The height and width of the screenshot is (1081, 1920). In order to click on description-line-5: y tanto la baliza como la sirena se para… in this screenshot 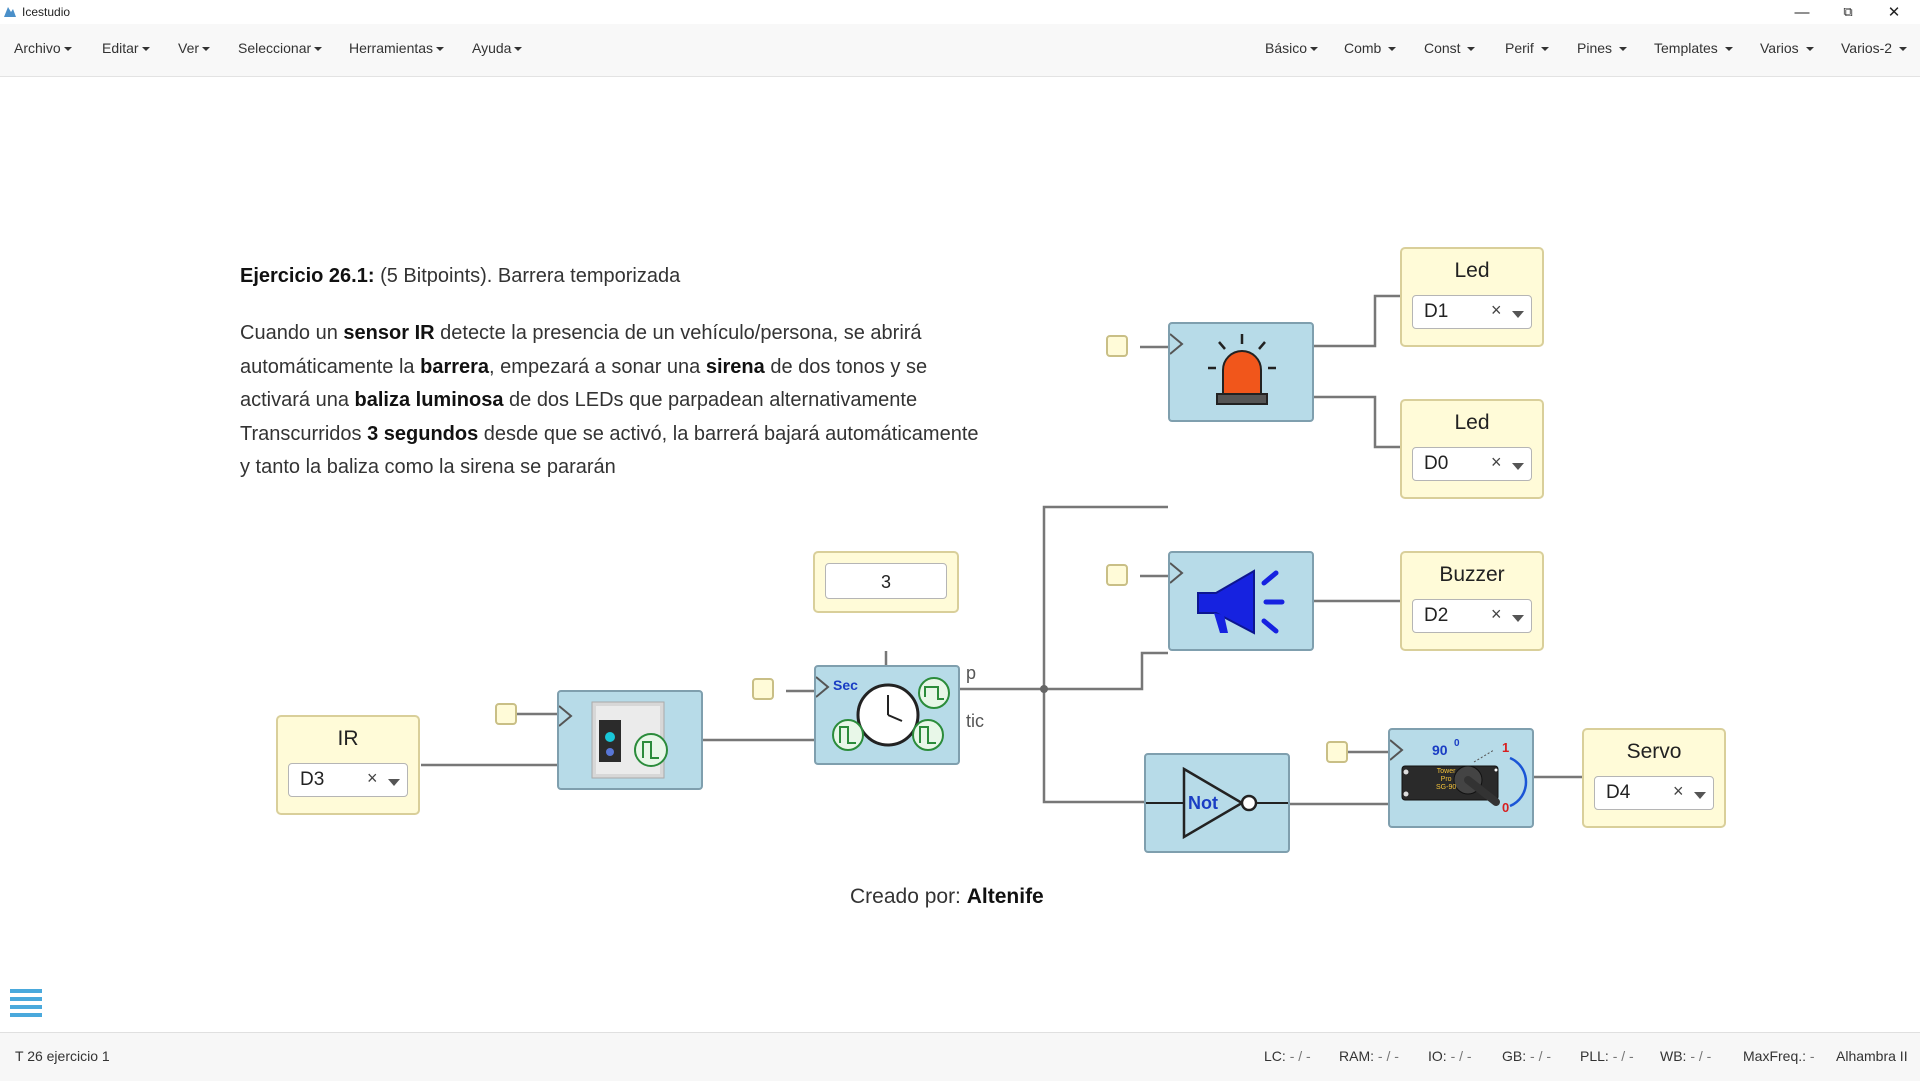, I will do `click(428, 467)`.